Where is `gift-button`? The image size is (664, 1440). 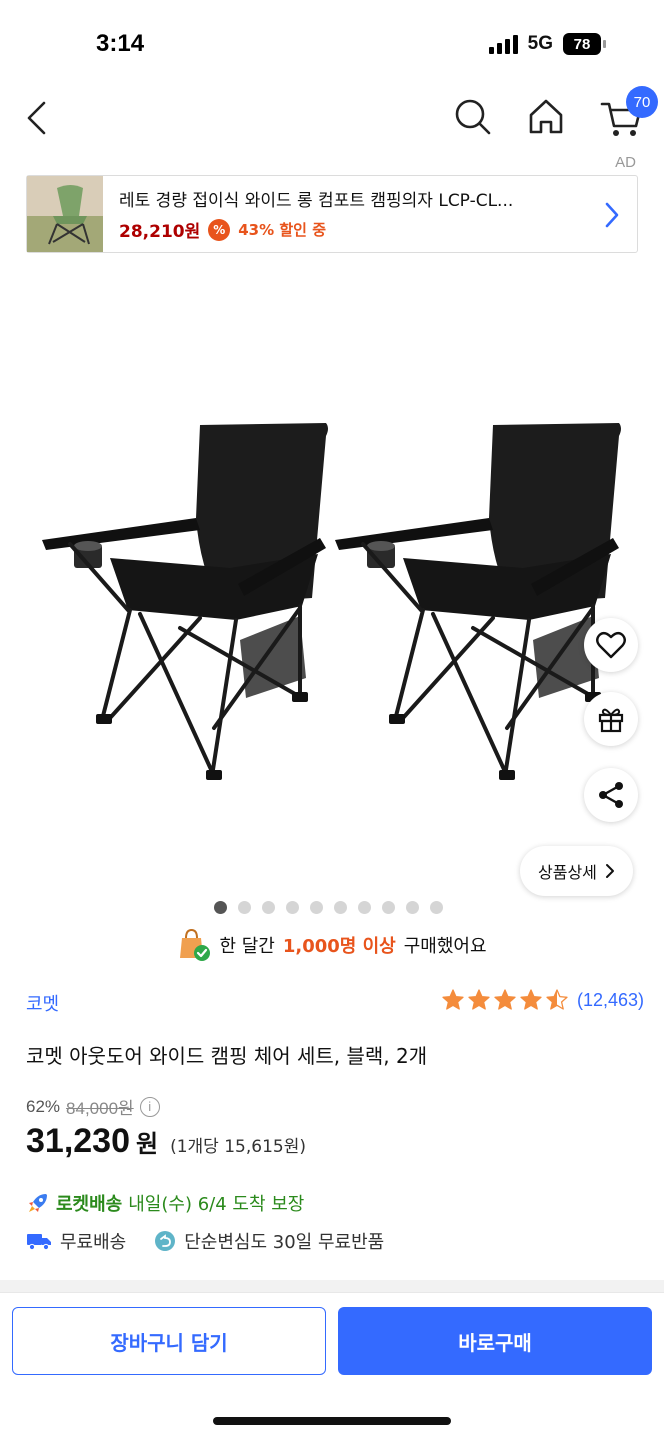 gift-button is located at coordinates (611, 719).